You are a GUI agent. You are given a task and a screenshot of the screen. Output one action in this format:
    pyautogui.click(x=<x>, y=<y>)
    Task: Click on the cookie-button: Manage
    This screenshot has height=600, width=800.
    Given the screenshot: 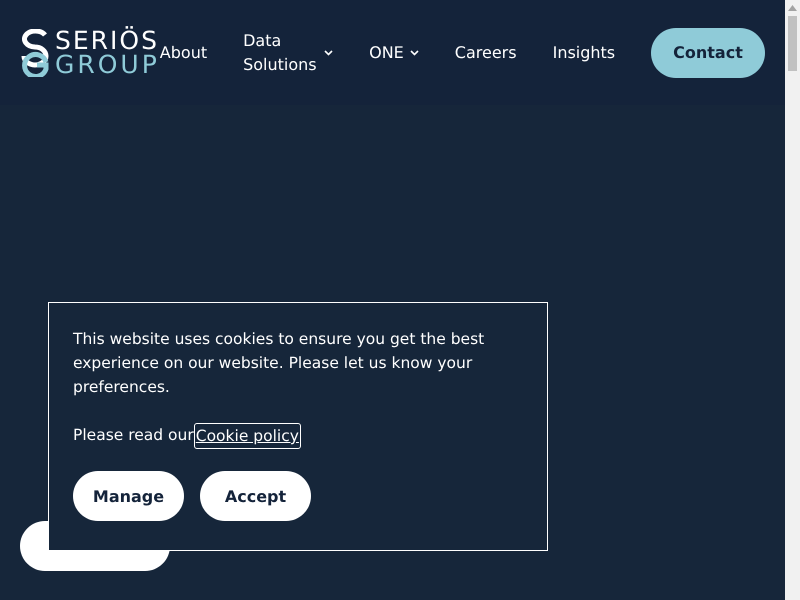 What is the action you would take?
    pyautogui.click(x=128, y=496)
    